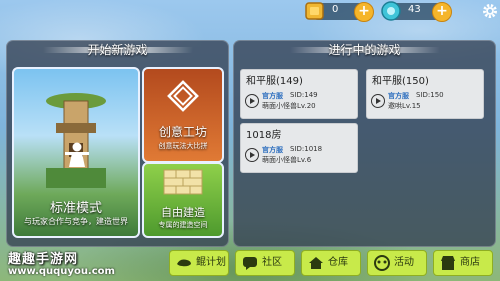  What do you see at coordinates (250, 263) in the screenshot?
I see `chat-bubble-icon` at bounding box center [250, 263].